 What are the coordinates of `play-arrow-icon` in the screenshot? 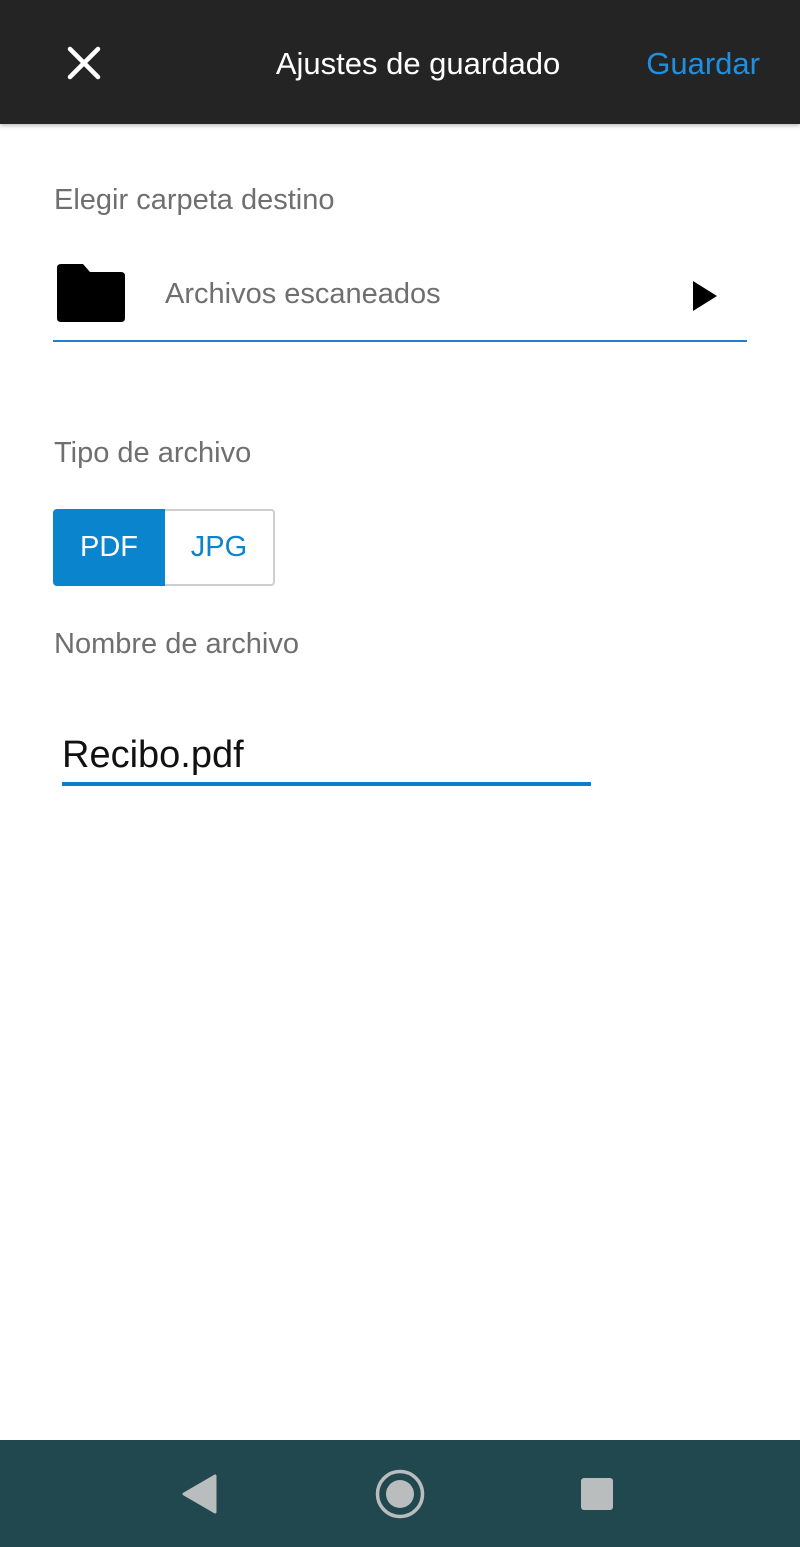 It's located at (705, 296).